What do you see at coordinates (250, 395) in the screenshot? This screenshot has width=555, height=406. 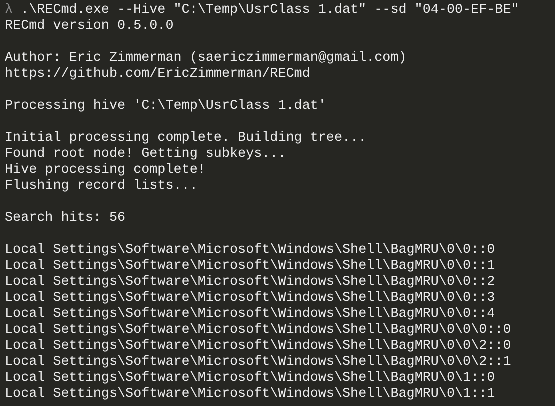 I see `output-line: Local Settings\Software\Microsoft\Windows\Shell\BagMRU\0\1::1` at bounding box center [250, 395].